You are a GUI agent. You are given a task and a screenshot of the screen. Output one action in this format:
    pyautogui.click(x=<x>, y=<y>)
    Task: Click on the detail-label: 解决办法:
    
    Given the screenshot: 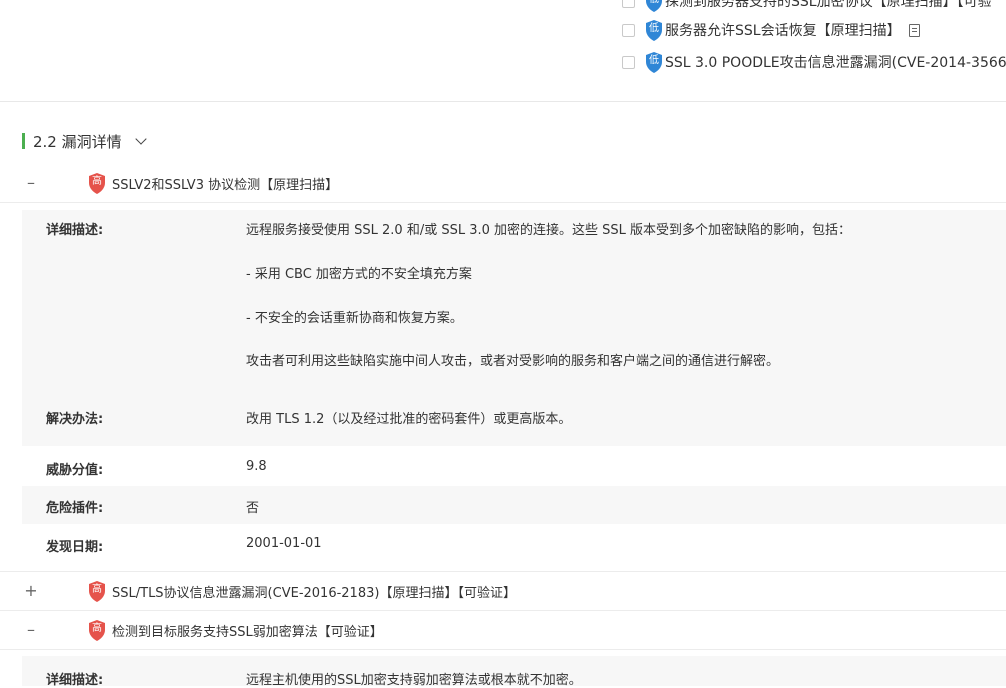 What is the action you would take?
    pyautogui.click(x=75, y=419)
    